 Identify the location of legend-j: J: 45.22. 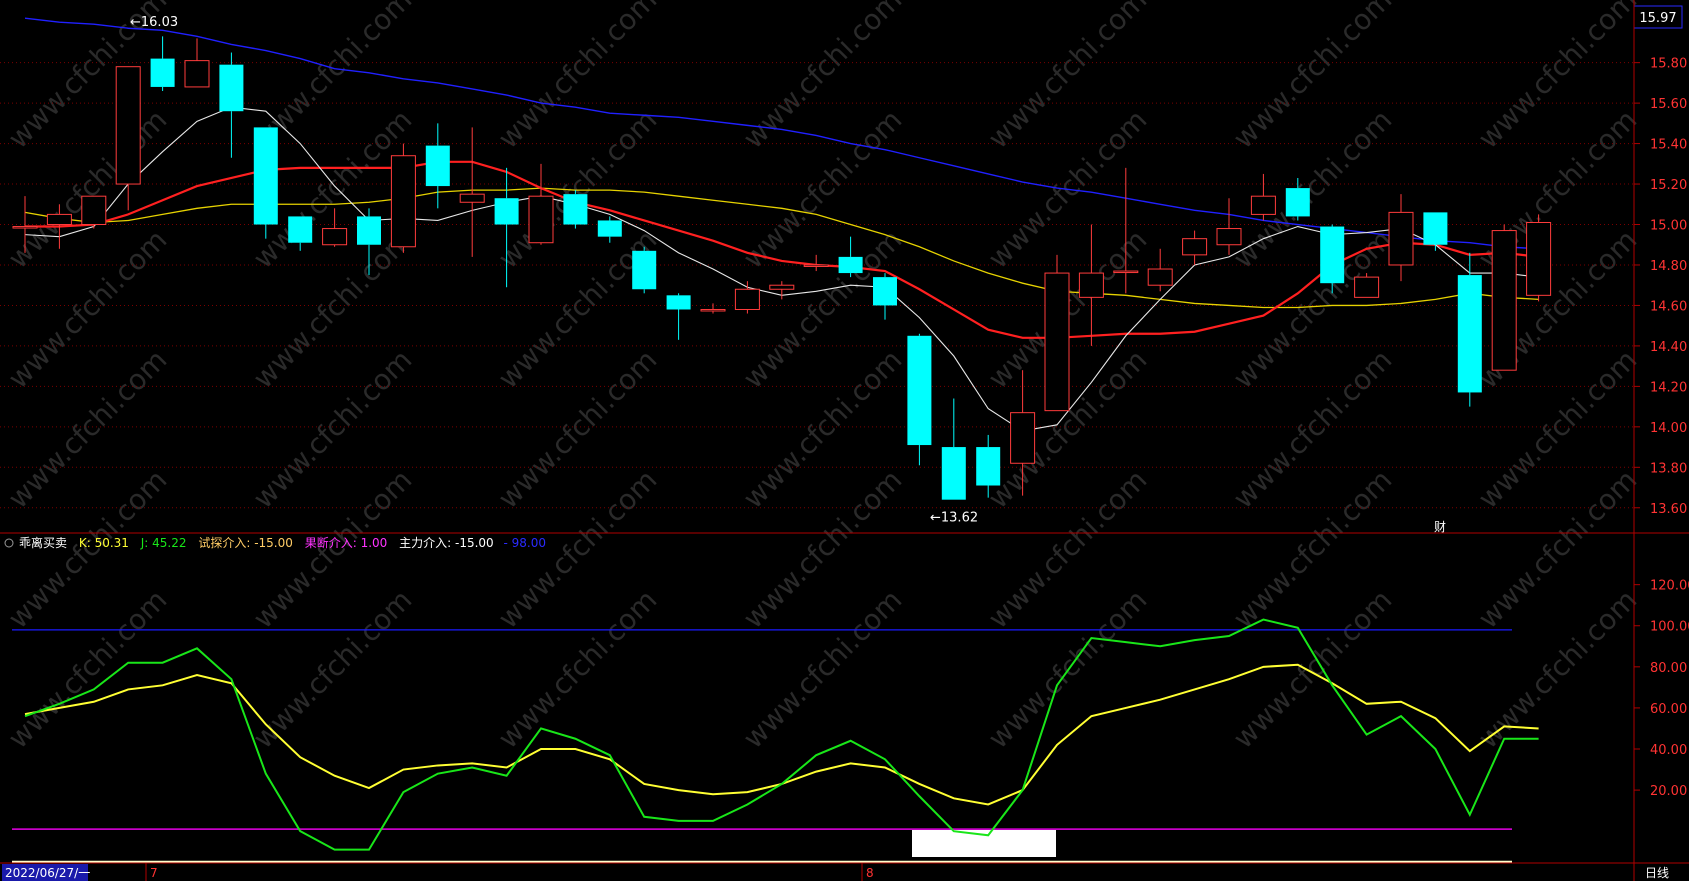
(163, 543).